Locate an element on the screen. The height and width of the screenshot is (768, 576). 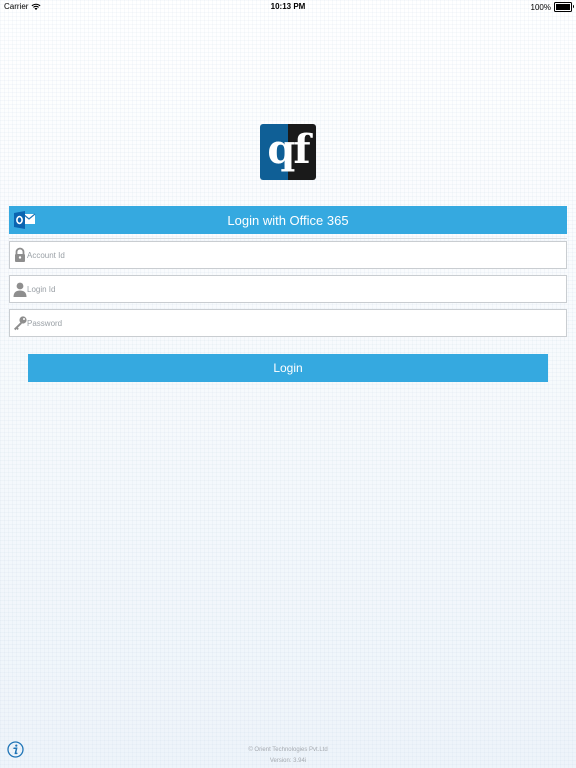
key-icon is located at coordinates (20, 323).